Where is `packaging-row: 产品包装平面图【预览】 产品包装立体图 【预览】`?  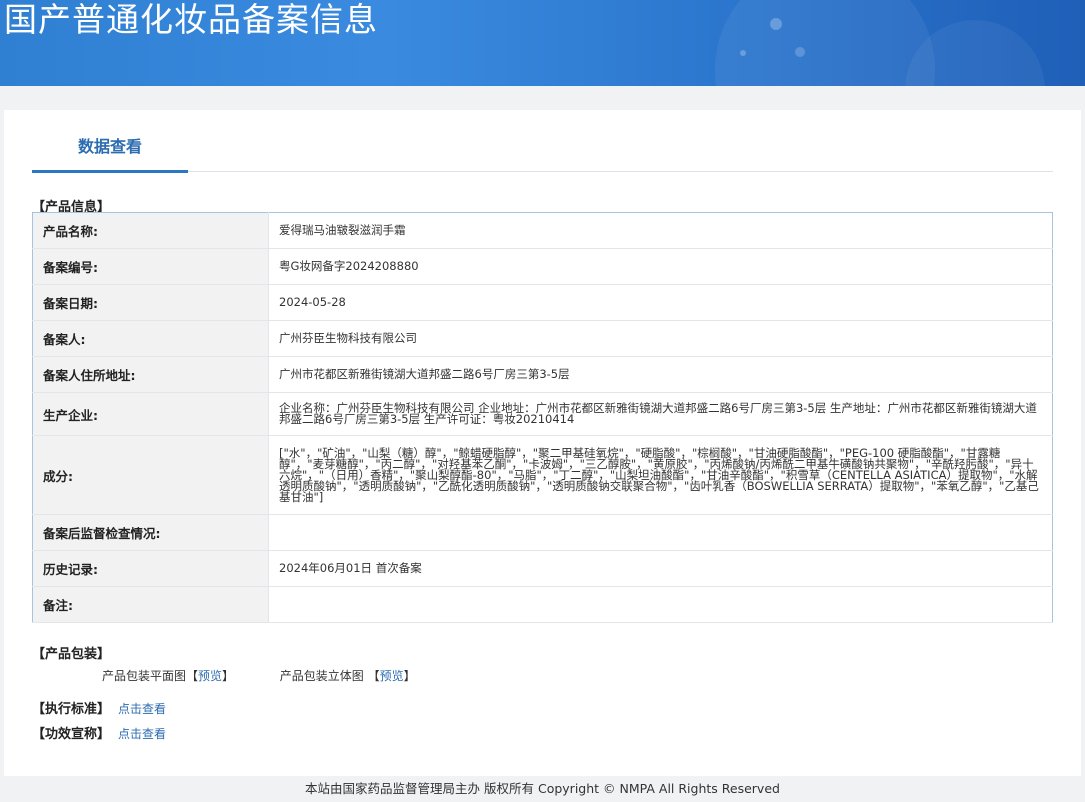 packaging-row: 产品包装平面图【预览】 产品包装立体图 【预览】 is located at coordinates (259, 675).